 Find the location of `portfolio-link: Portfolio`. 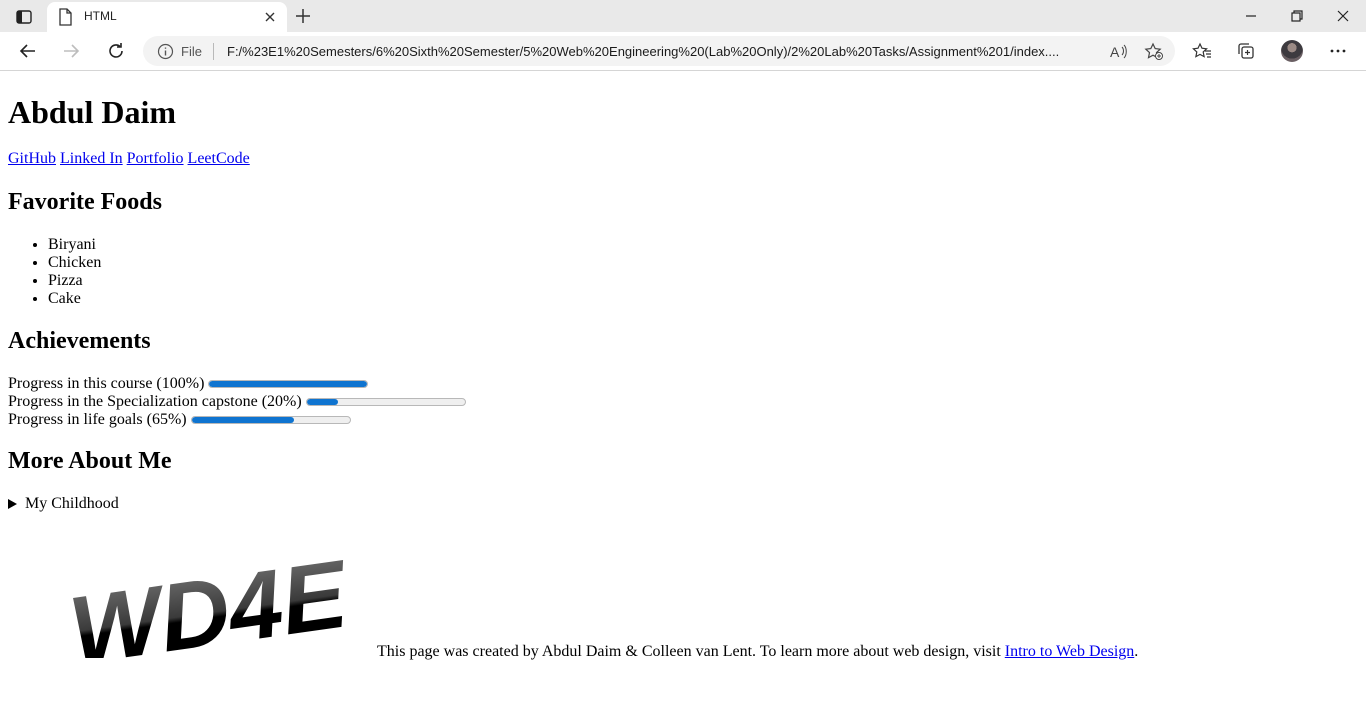

portfolio-link: Portfolio is located at coordinates (155, 158).